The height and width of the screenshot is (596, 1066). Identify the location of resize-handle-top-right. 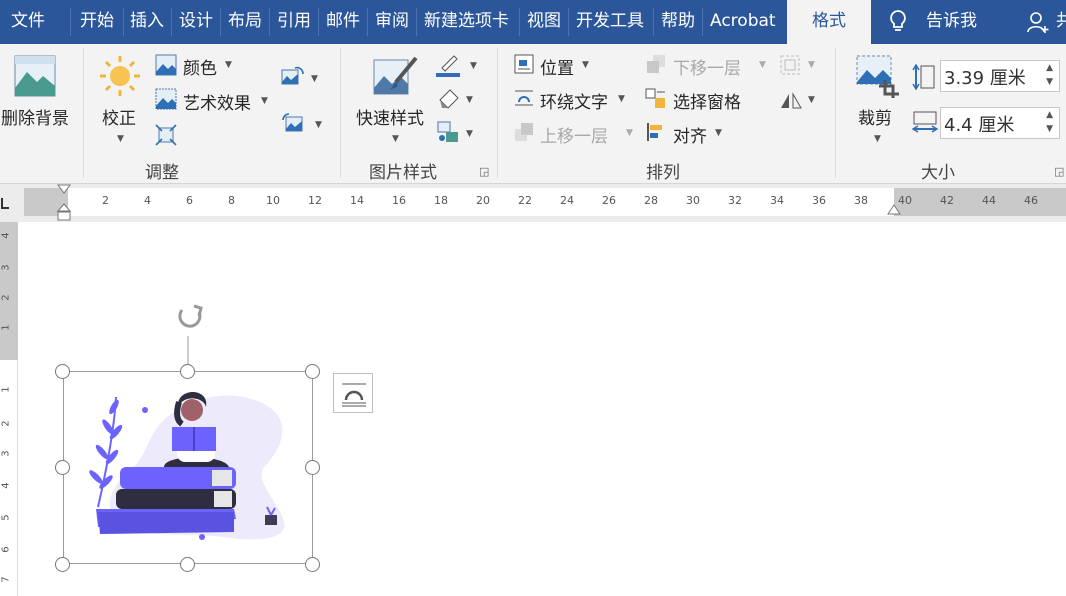
(312, 371).